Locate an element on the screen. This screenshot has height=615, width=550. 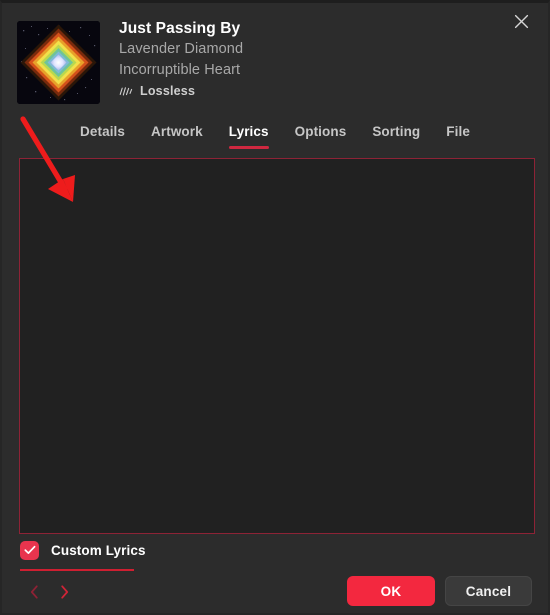
checkmark-icon is located at coordinates (29, 551).